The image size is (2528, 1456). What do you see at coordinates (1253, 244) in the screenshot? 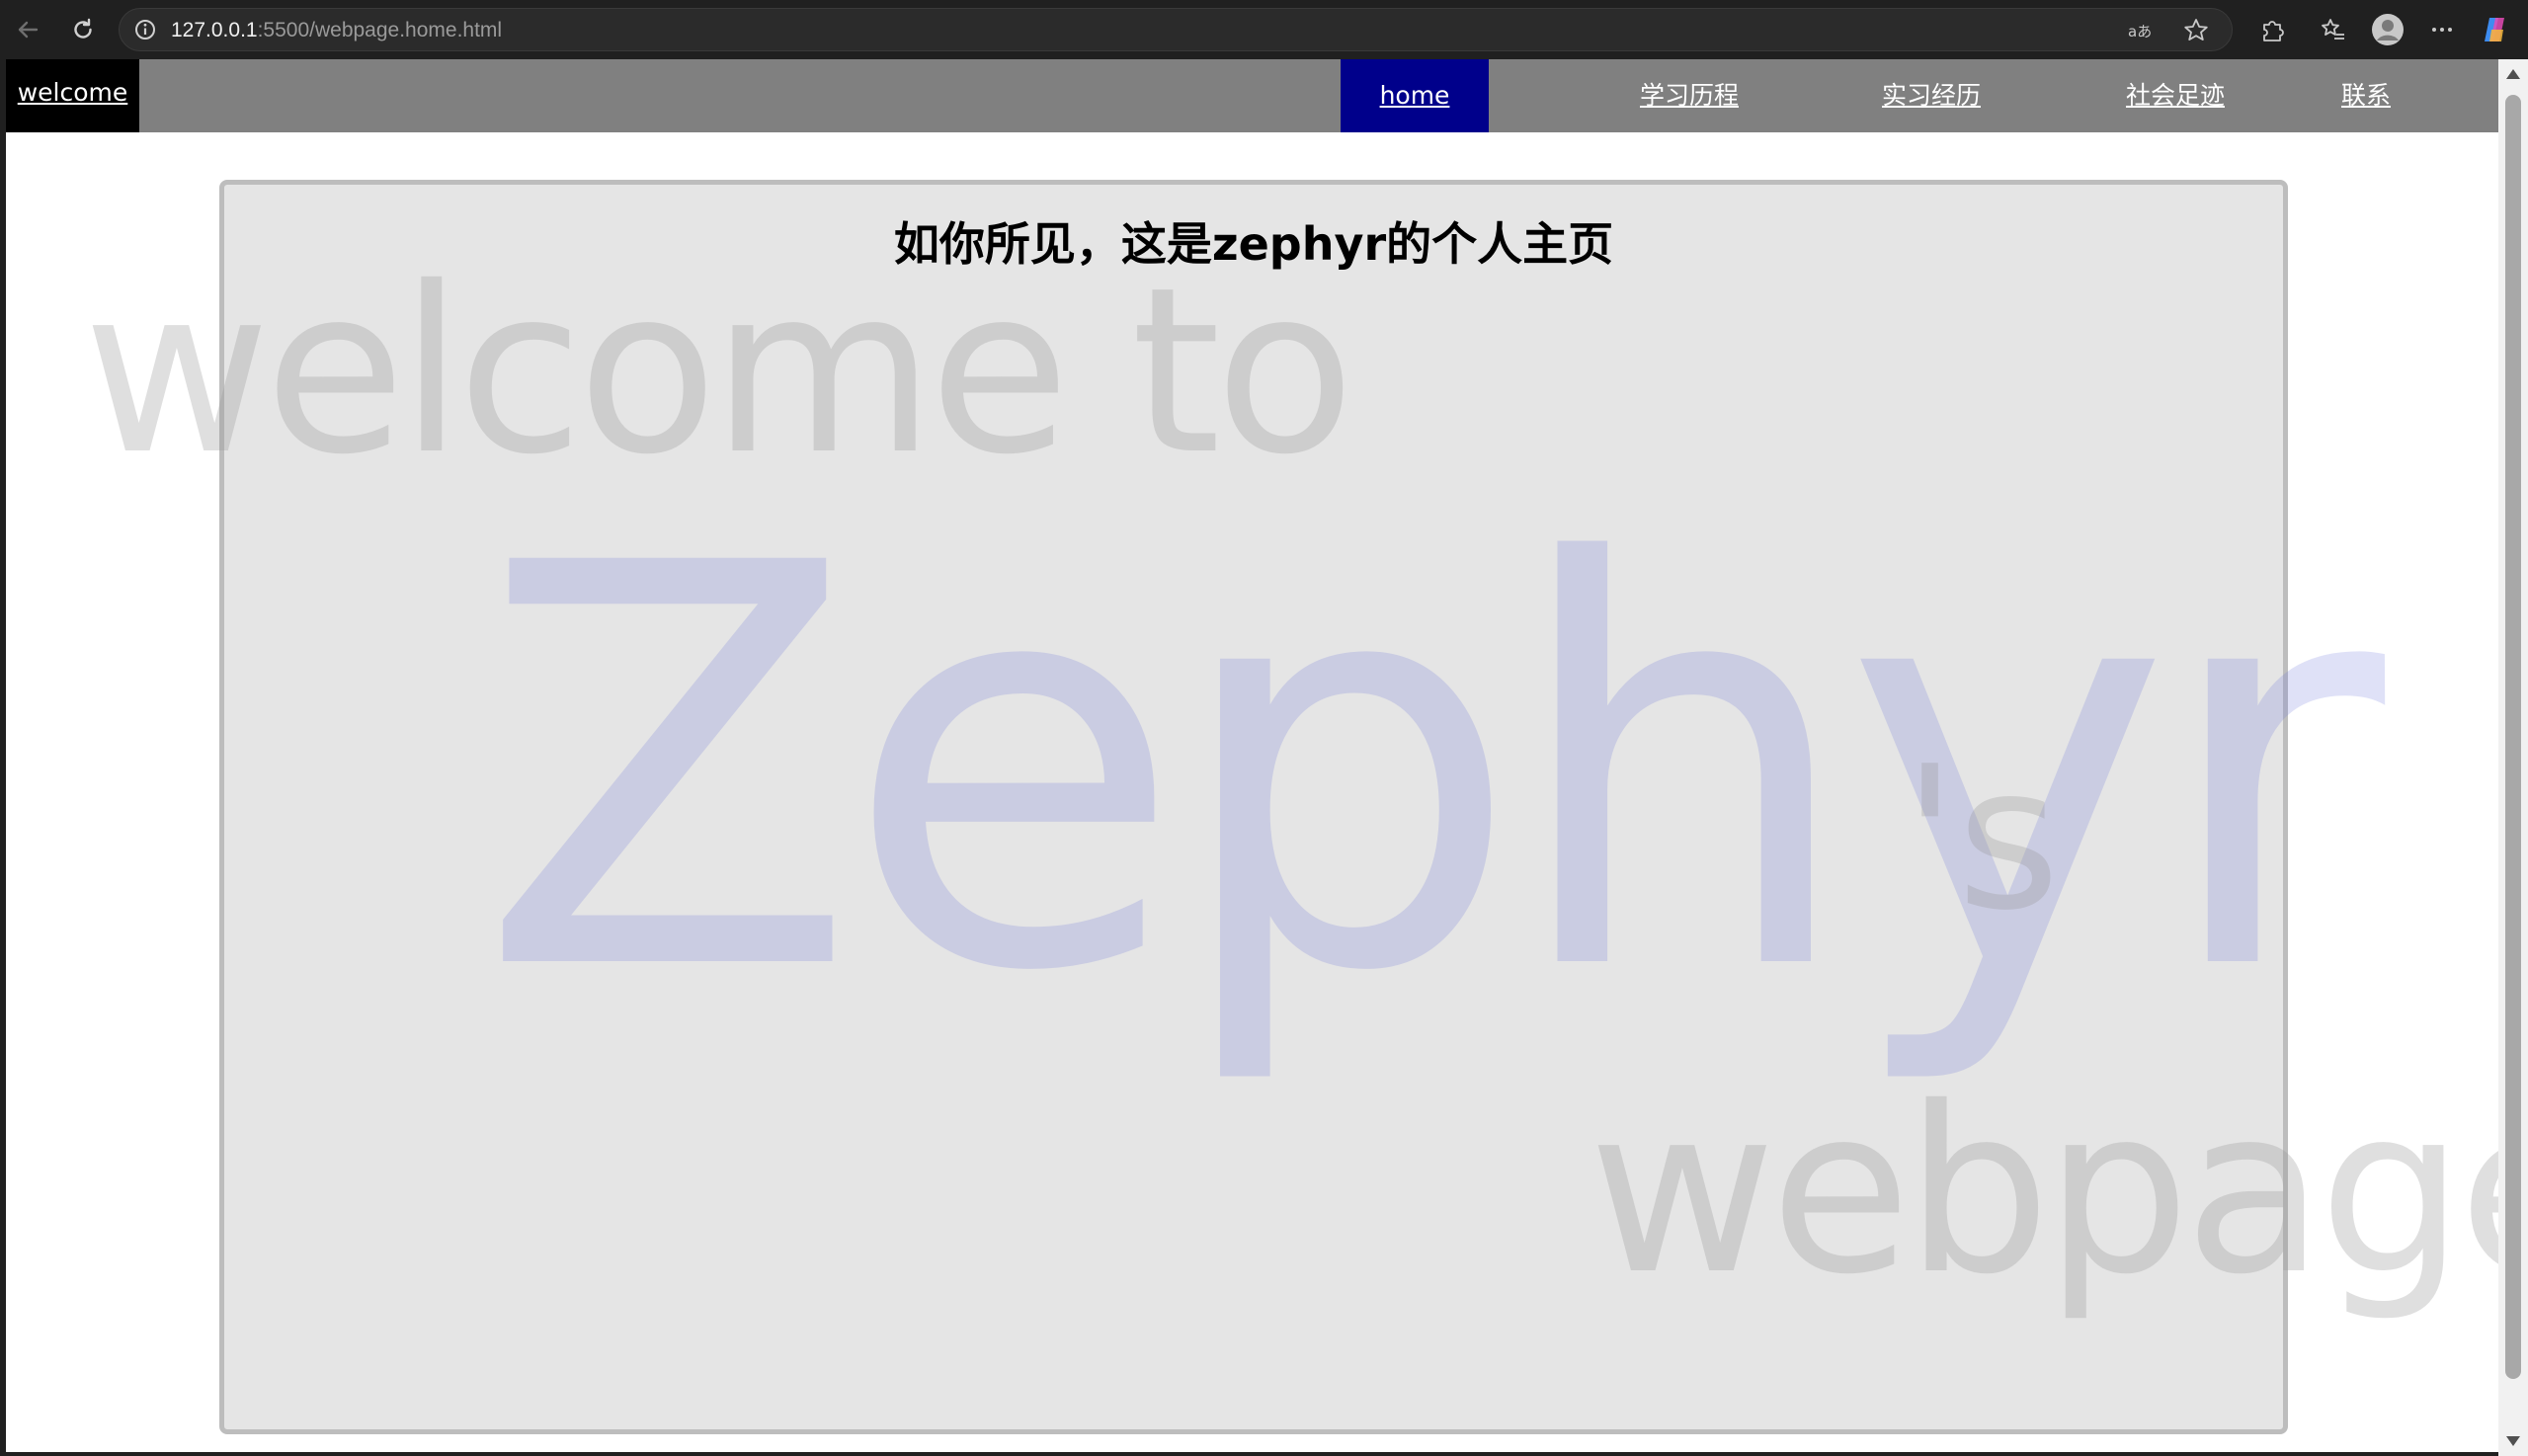
I see `page-title: 如你所见，这是zephyr的个人主页` at bounding box center [1253, 244].